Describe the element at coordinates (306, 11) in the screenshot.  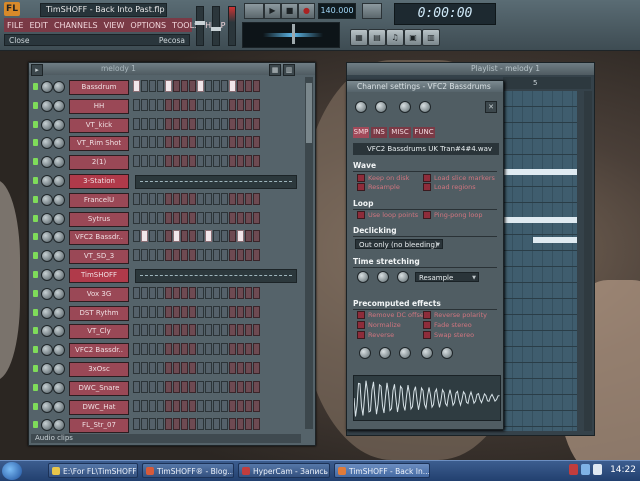
I see `record-button: ●` at that location.